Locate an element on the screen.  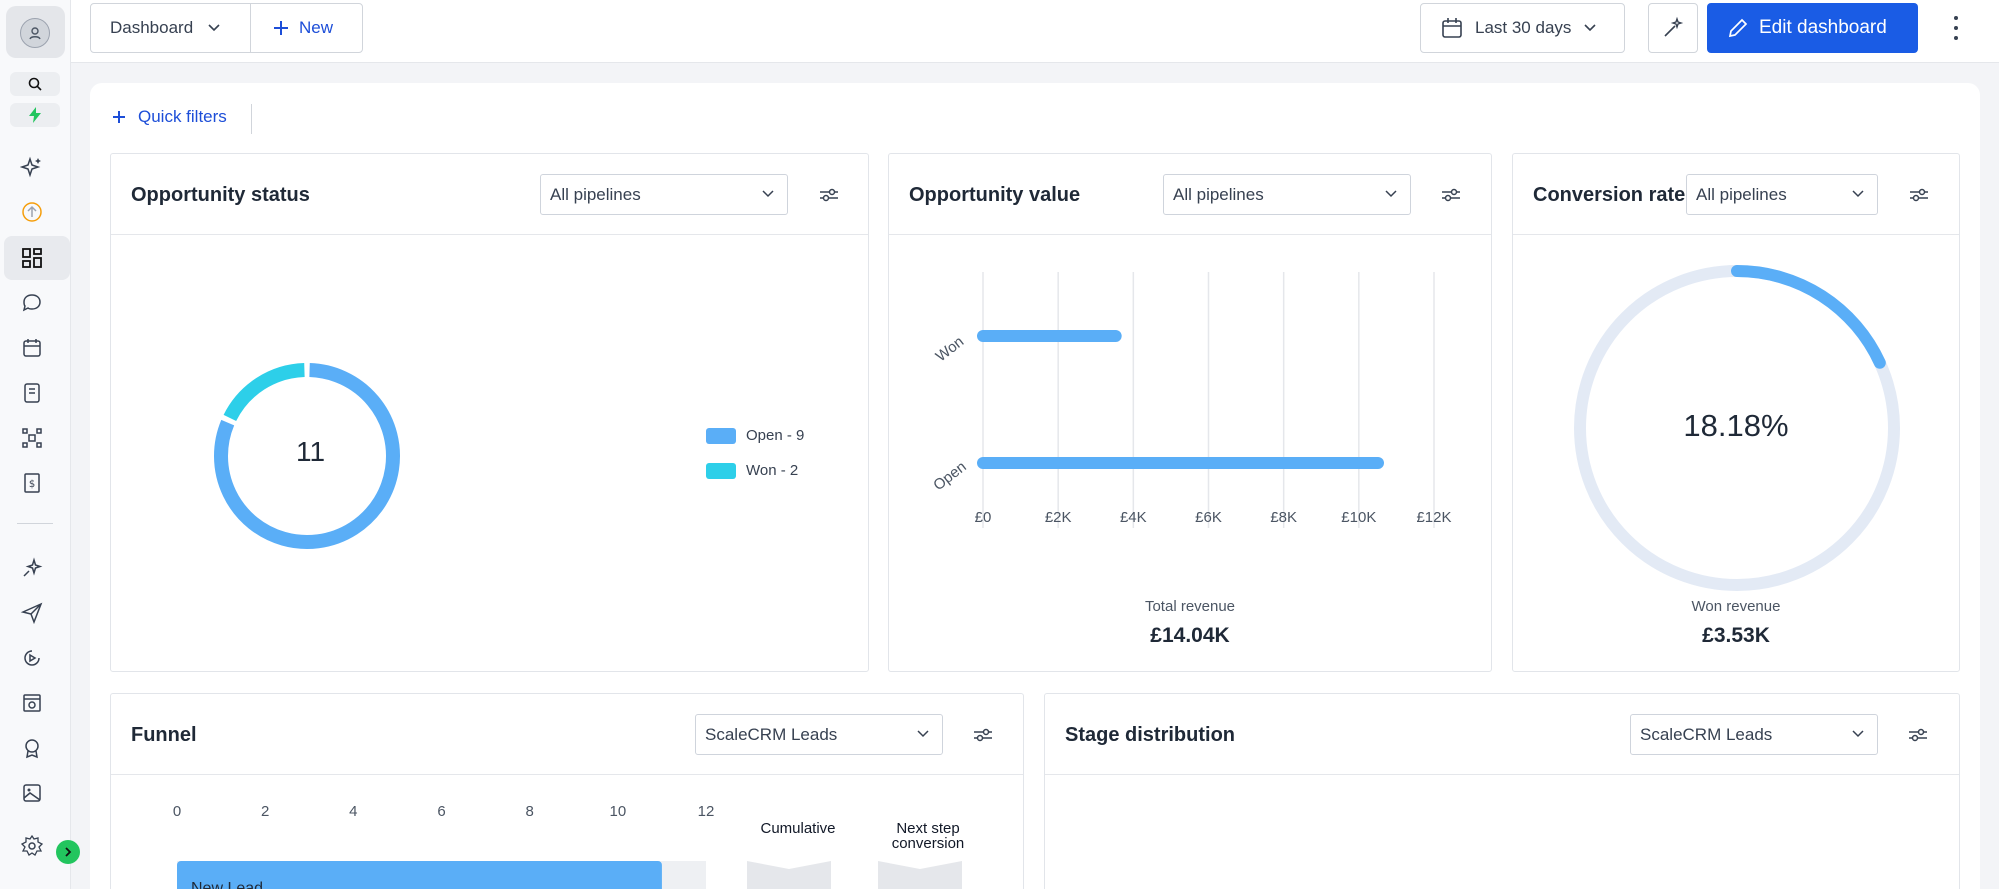
x-tick-label: £6K is located at coordinates (1208, 517).